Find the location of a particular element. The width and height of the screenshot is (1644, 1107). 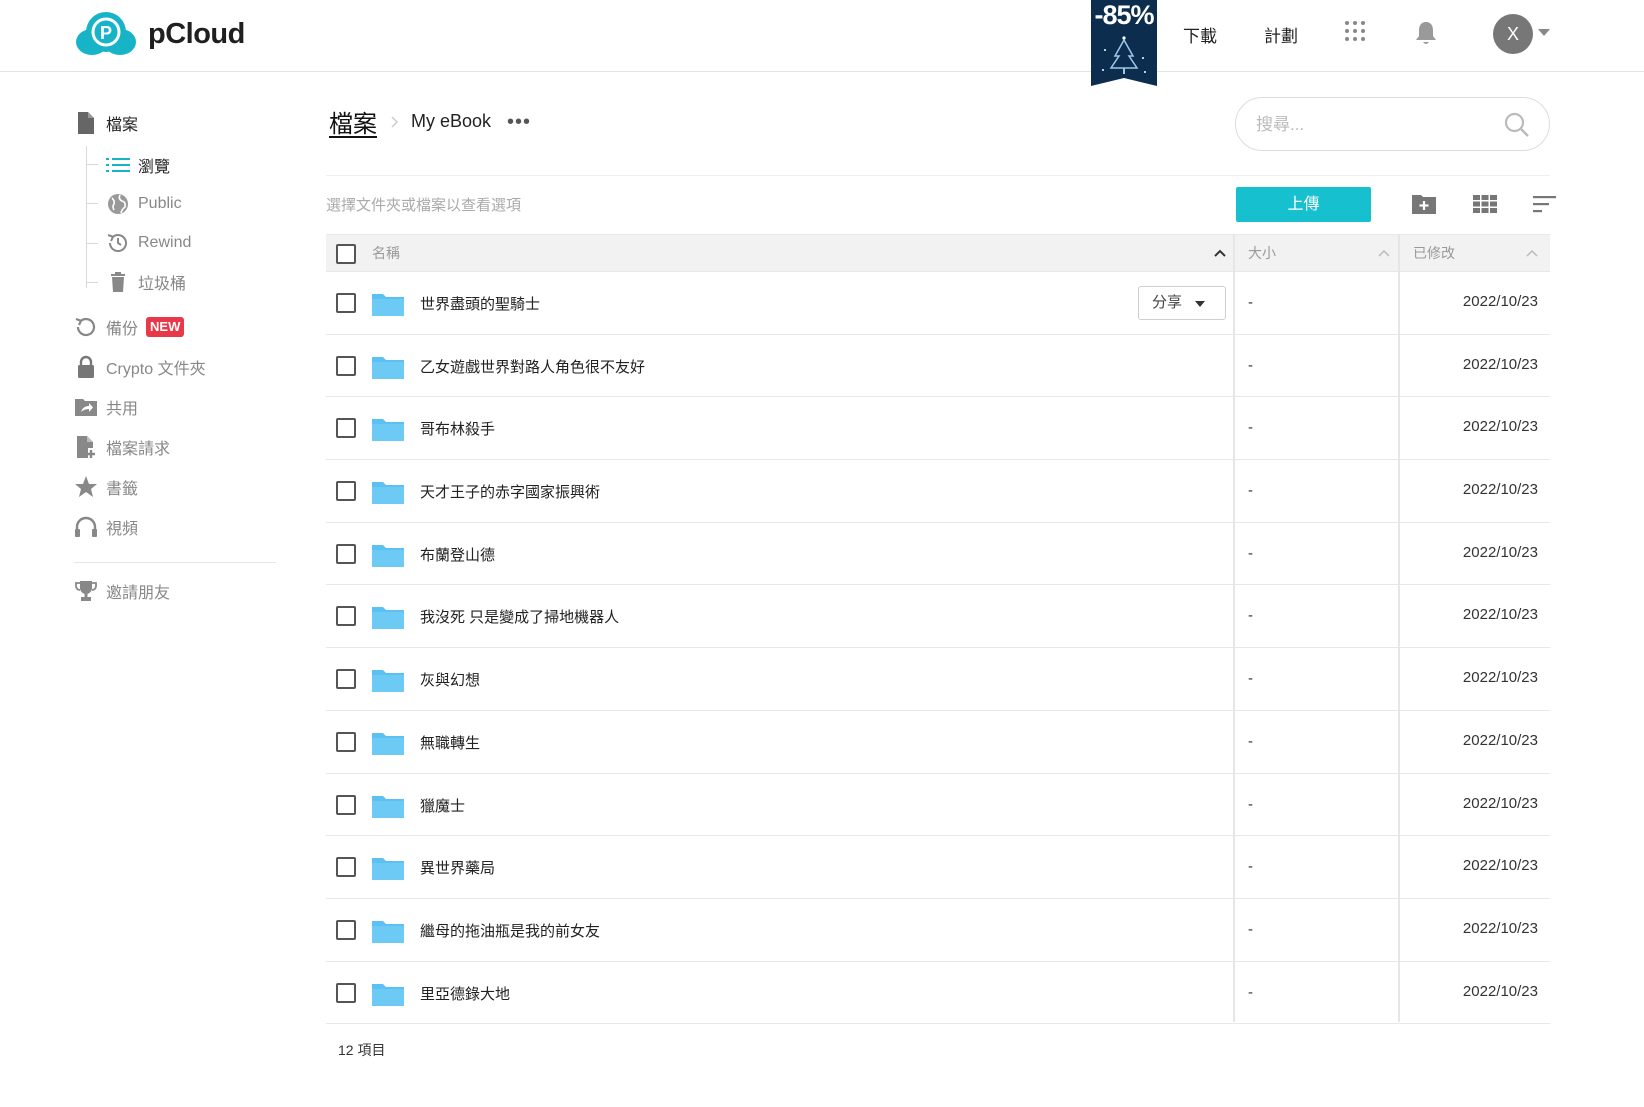

sidebar-item-crypto: Crypto 文件夾 is located at coordinates (140, 367).